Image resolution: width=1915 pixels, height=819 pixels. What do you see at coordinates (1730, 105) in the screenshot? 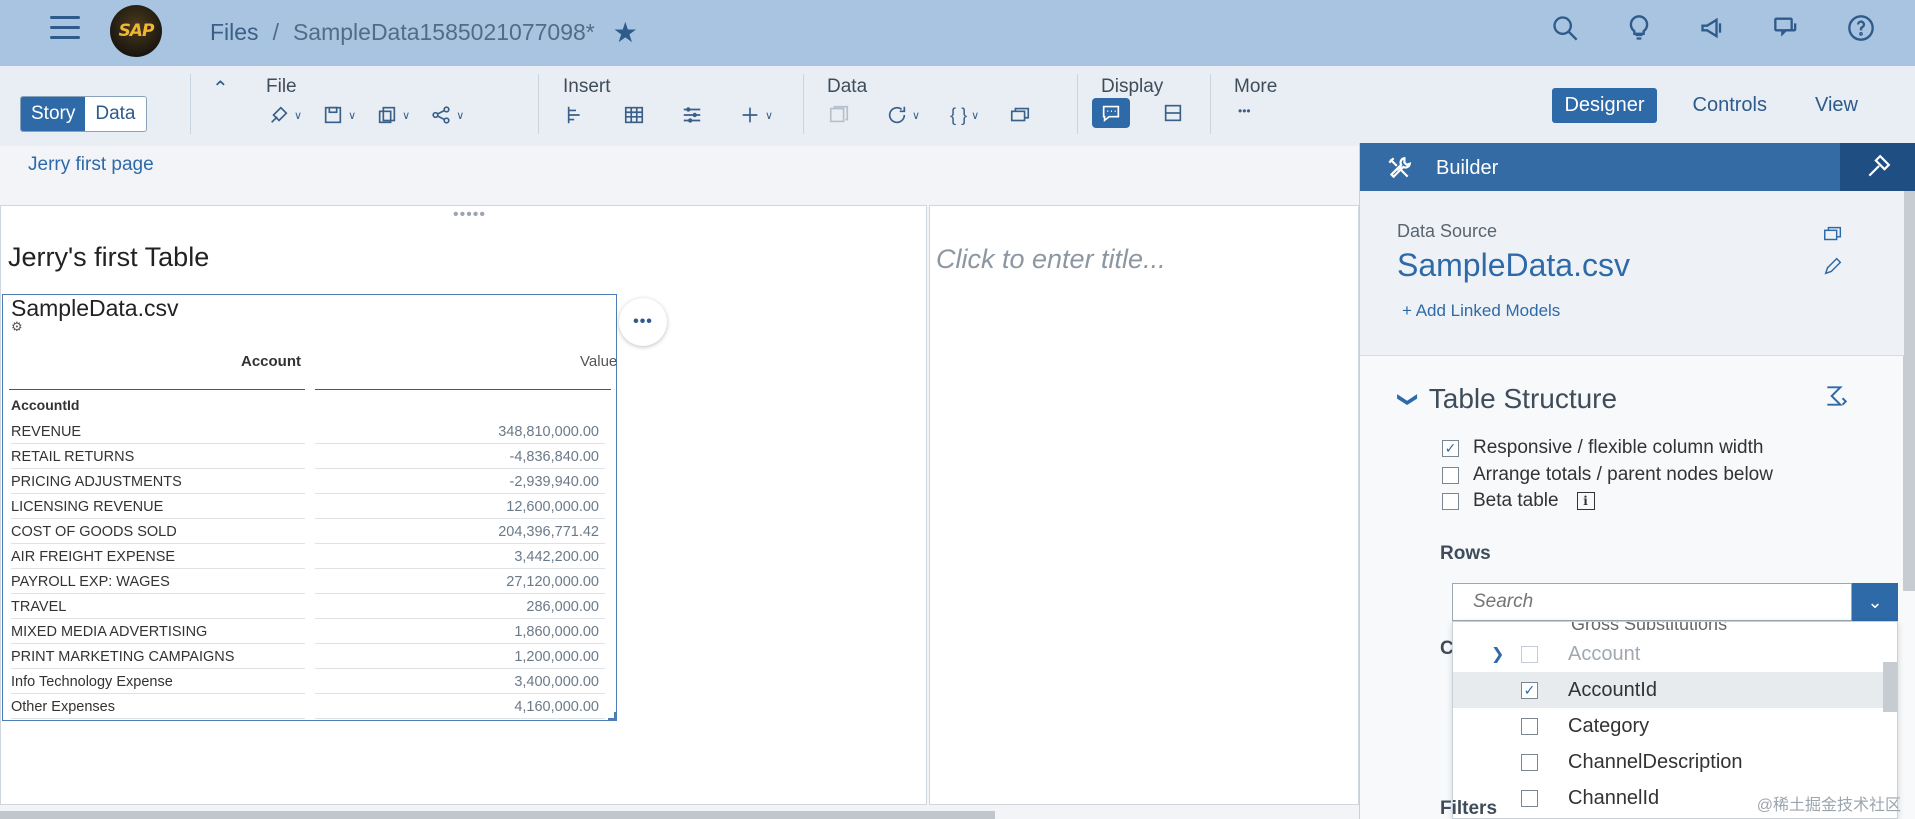
I see `tab-controls: Controls` at bounding box center [1730, 105].